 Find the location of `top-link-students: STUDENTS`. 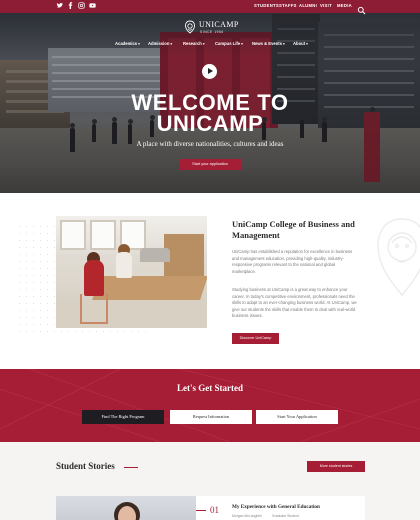

top-link-students: STUDENTS is located at coordinates (266, 5).